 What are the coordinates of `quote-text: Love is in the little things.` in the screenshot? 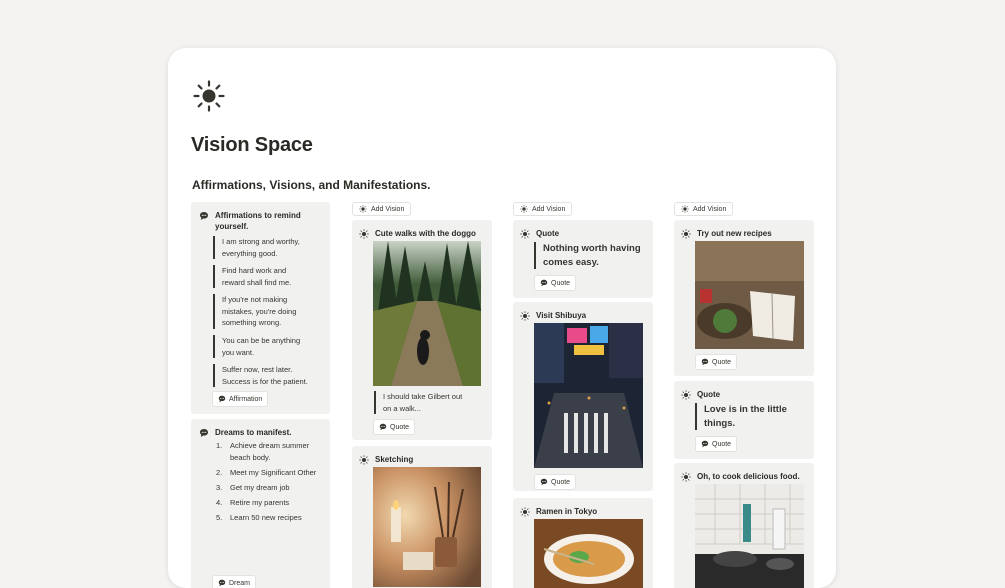 It's located at (755, 416).